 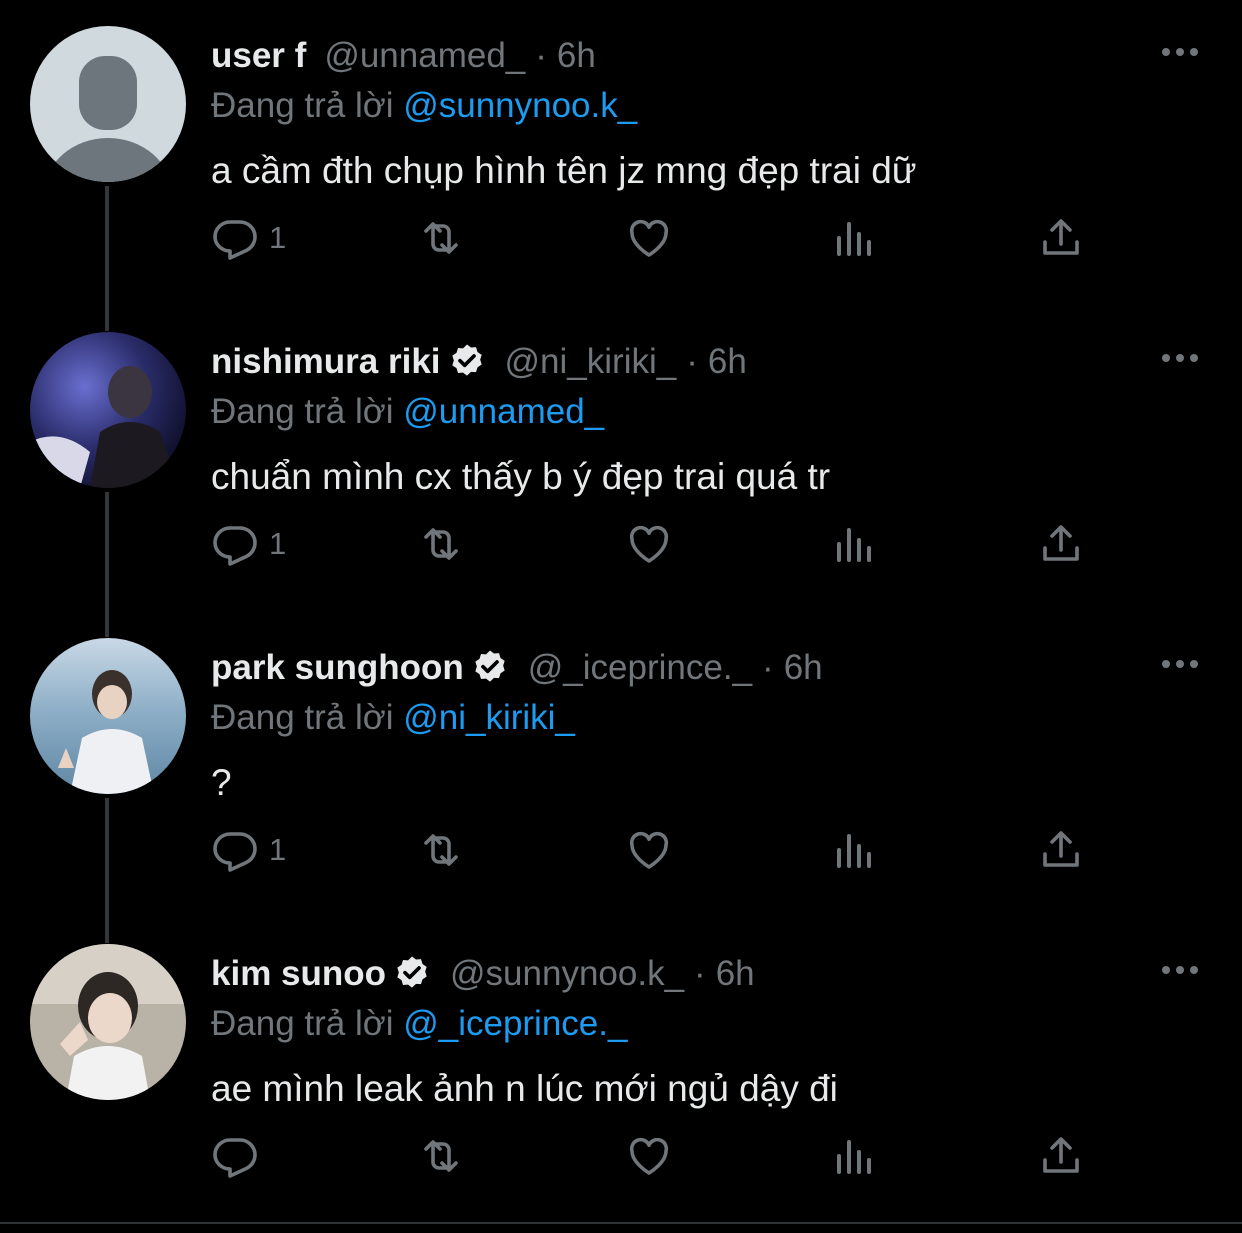 What do you see at coordinates (517, 668) in the screenshot?
I see `tweet-header: park sunghoon @_iceprince._ · 6h` at bounding box center [517, 668].